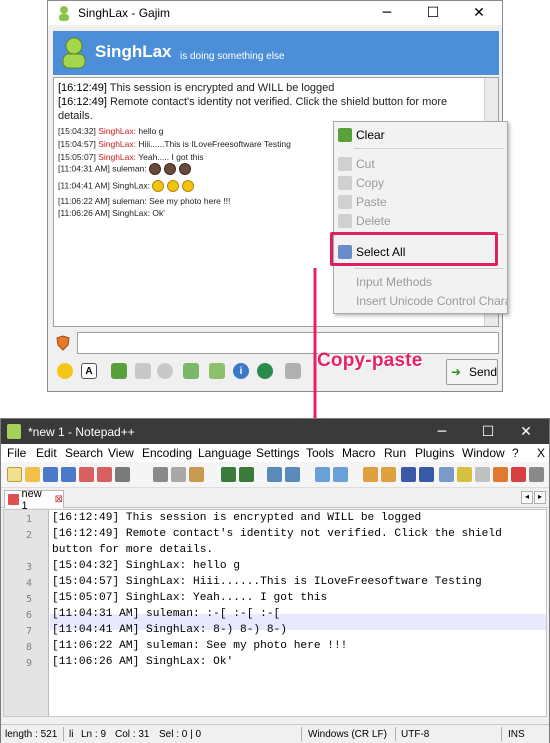 The height and width of the screenshot is (743, 550). What do you see at coordinates (288, 343) in the screenshot?
I see `message-input` at bounding box center [288, 343].